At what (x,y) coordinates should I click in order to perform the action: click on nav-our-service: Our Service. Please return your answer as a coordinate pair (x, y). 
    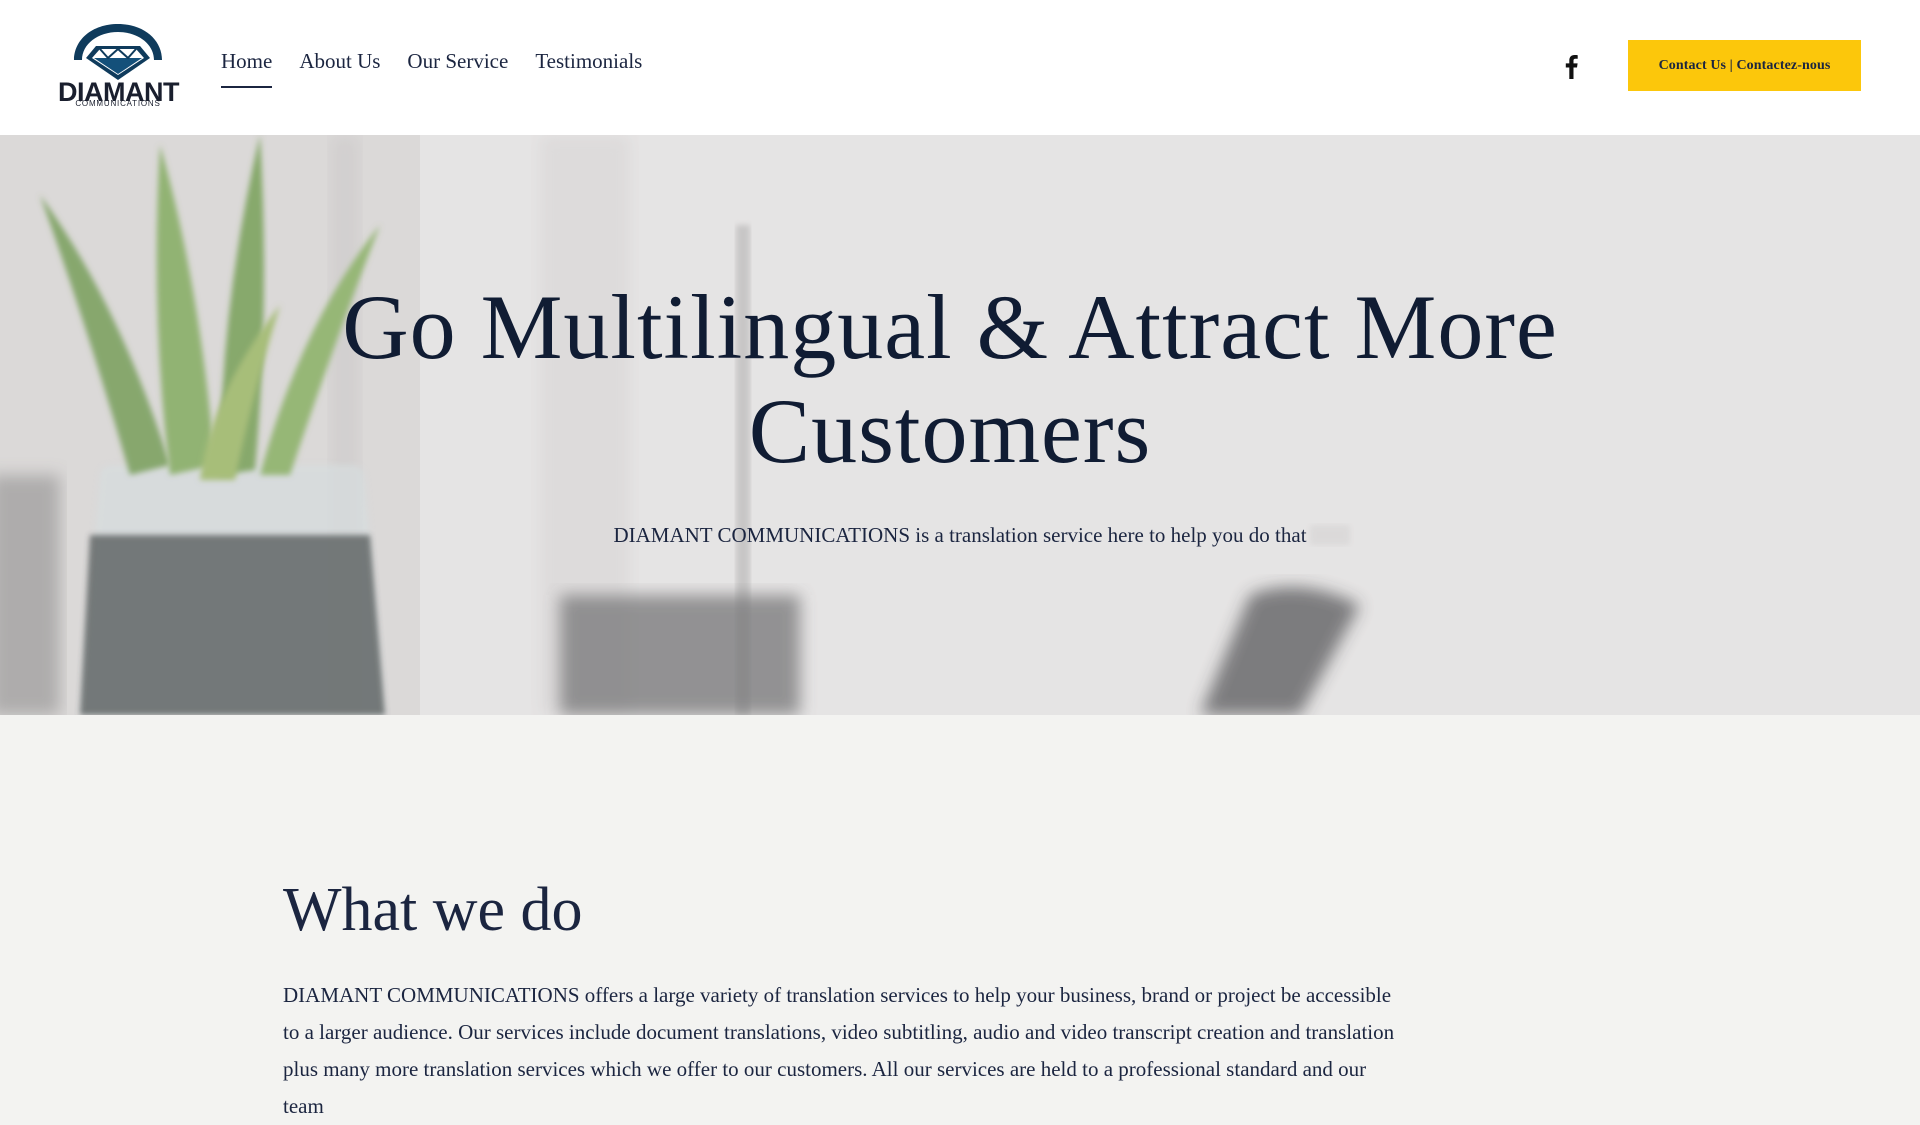
    Looking at the image, I should click on (457, 68).